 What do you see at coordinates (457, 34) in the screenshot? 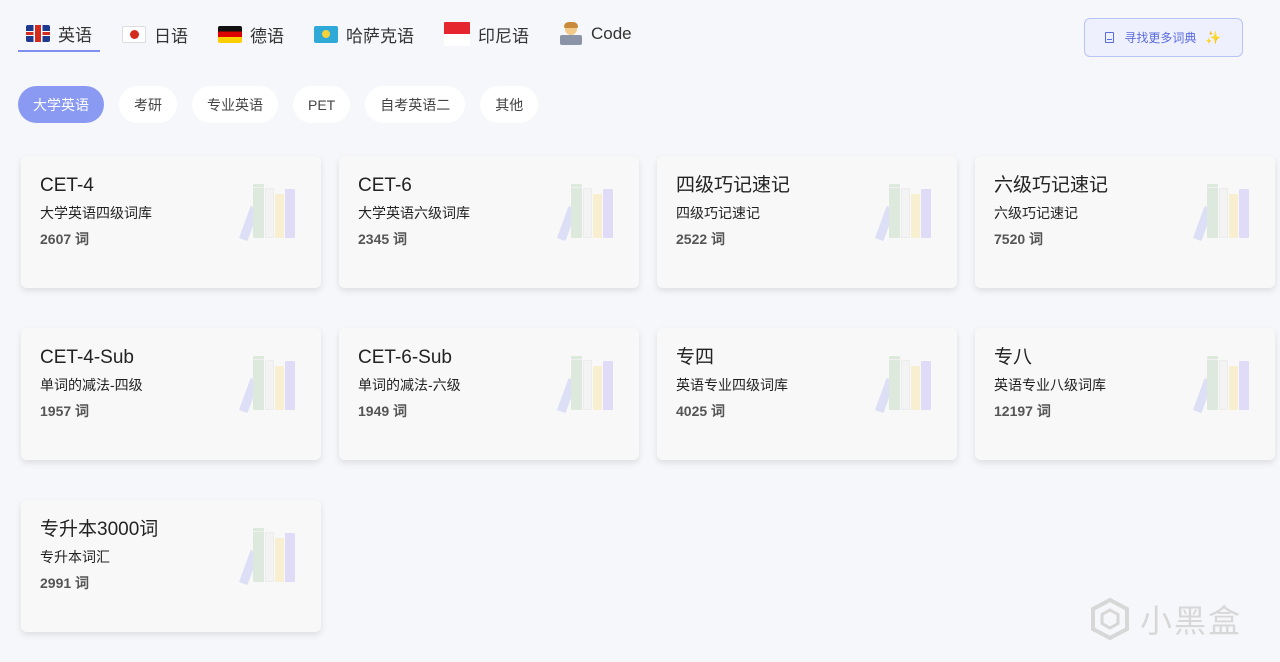
I see `indonesia-flag-icon` at bounding box center [457, 34].